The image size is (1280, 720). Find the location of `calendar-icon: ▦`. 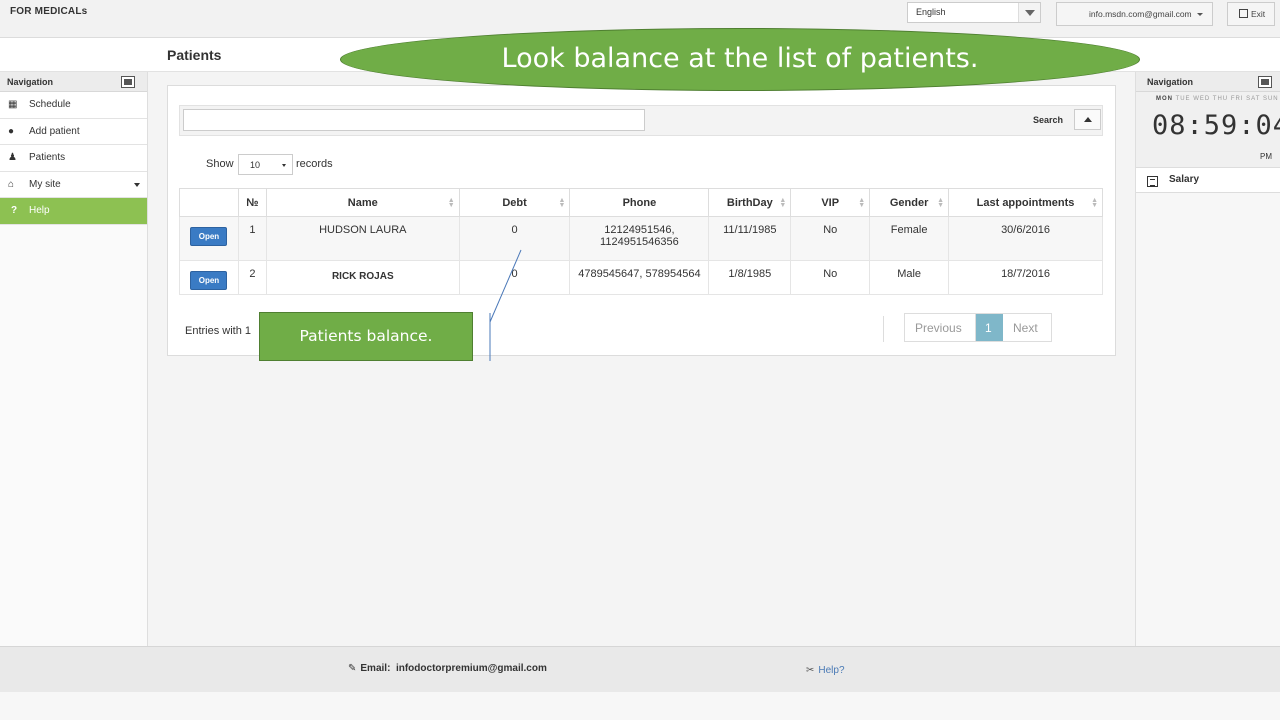

calendar-icon: ▦ is located at coordinates (13, 104).